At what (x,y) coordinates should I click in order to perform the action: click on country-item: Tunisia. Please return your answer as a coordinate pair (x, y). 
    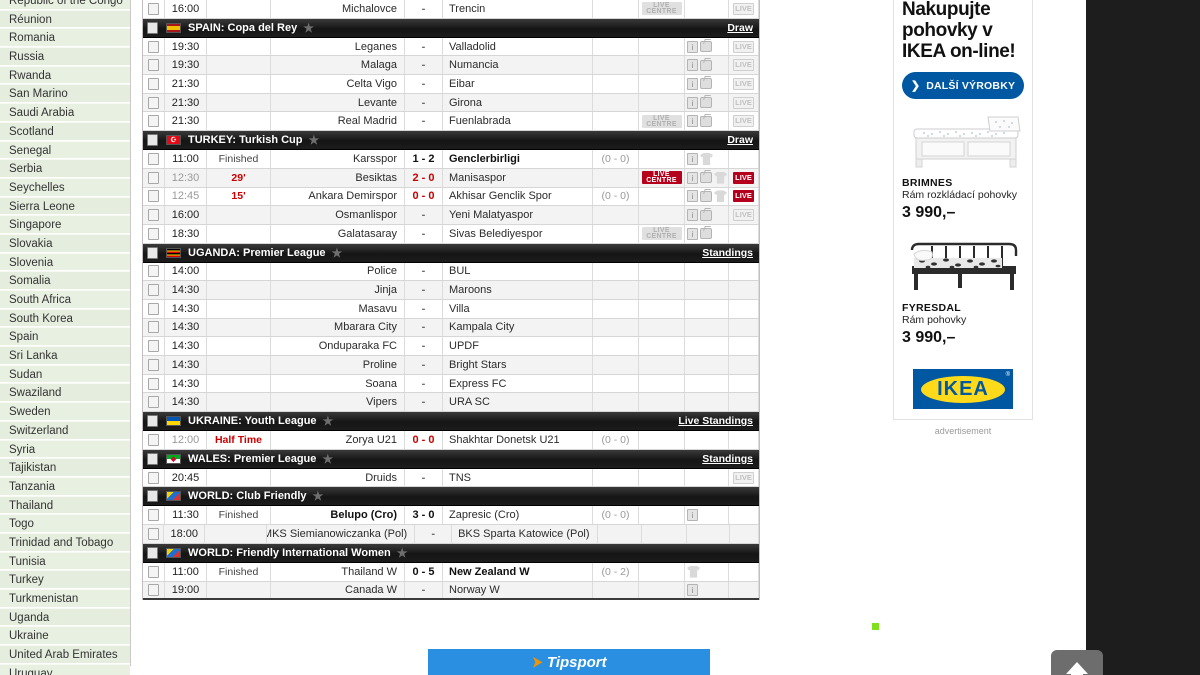
    Looking at the image, I should click on (65, 561).